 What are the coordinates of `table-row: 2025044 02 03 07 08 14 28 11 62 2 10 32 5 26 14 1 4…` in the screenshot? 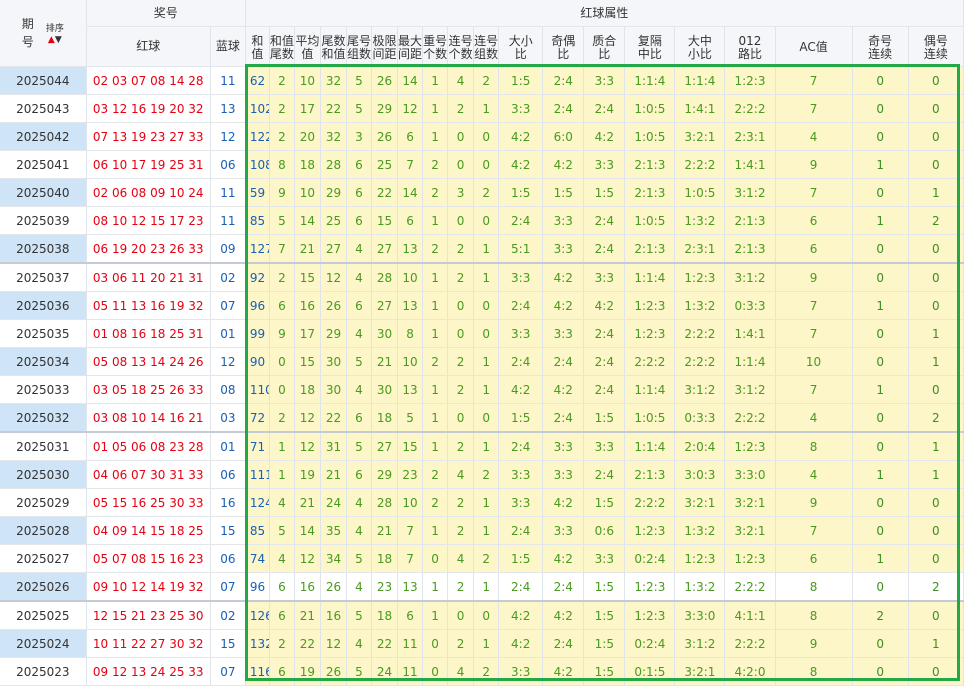 It's located at (482, 80).